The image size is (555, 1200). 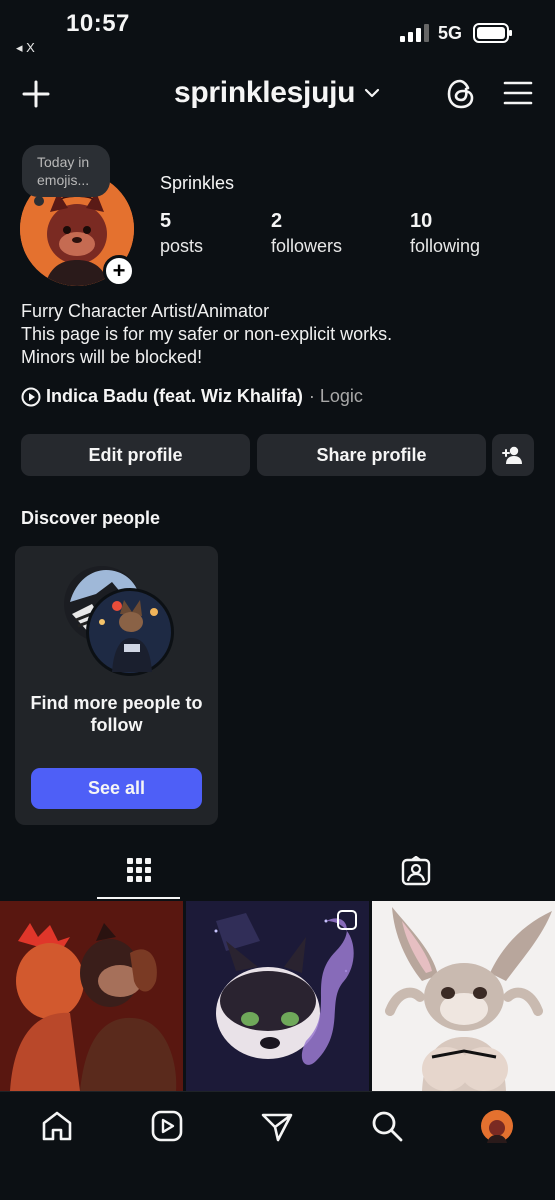 I want to click on network-type: 5G, so click(x=450, y=33).